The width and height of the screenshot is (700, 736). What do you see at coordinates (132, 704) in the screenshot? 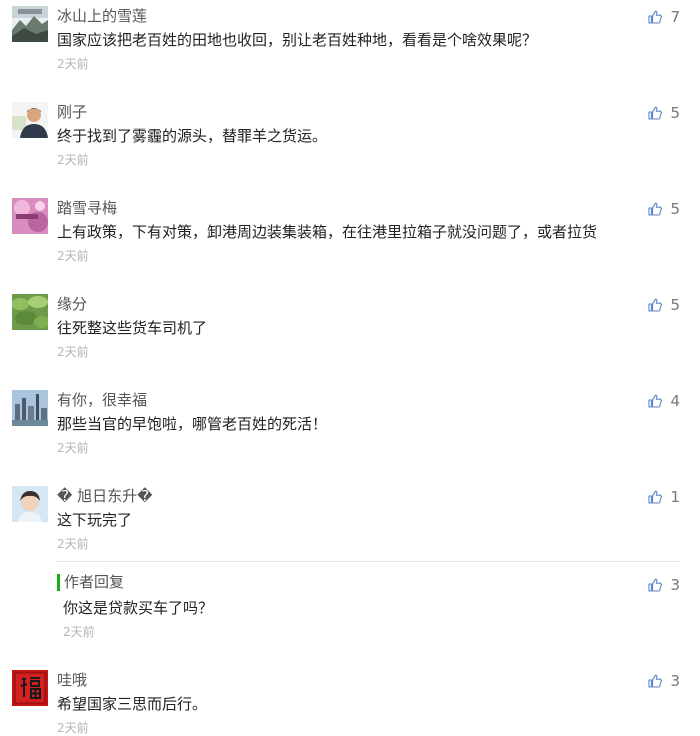
I see `comment-text: 希望国家三思而后行。` at bounding box center [132, 704].